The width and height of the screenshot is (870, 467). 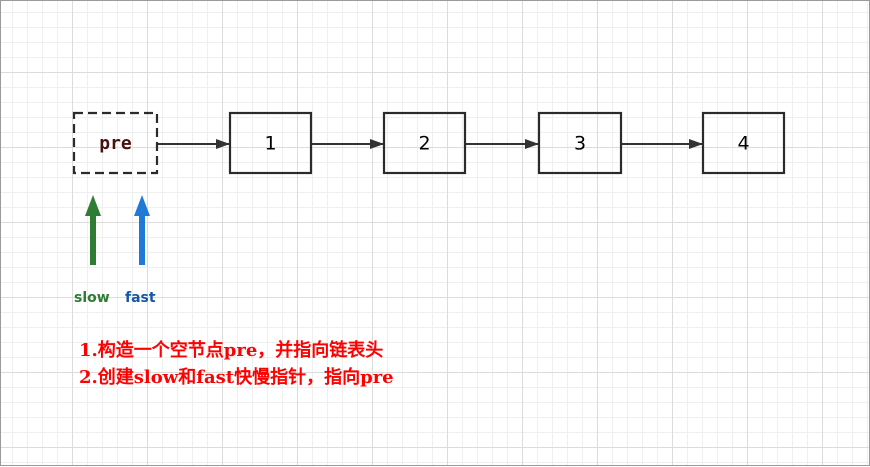 What do you see at coordinates (93, 230) in the screenshot?
I see `slow-pointer-arrow` at bounding box center [93, 230].